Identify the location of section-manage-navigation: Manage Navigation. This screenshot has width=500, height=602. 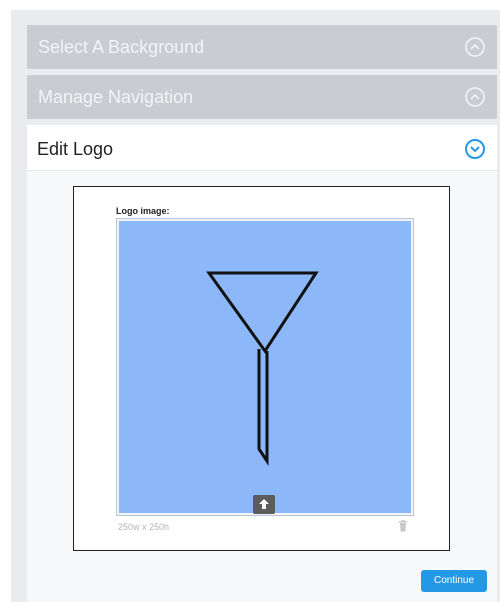
(262, 97).